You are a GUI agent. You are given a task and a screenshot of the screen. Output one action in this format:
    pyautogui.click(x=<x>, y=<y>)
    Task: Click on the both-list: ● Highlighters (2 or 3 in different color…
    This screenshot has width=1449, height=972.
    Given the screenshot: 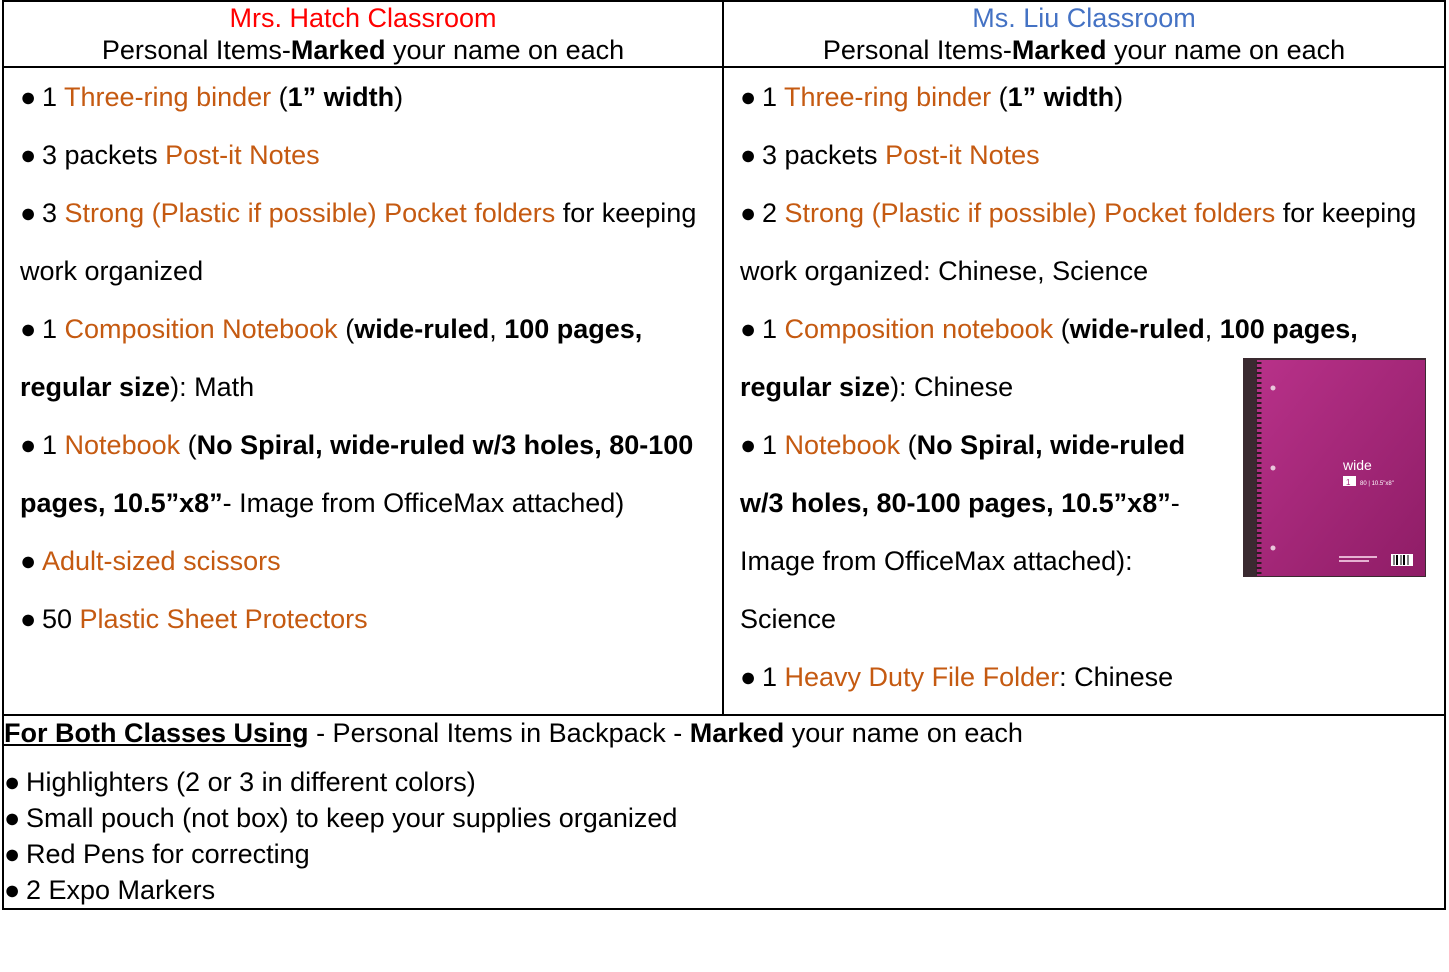 What is the action you would take?
    pyautogui.click(x=724, y=836)
    